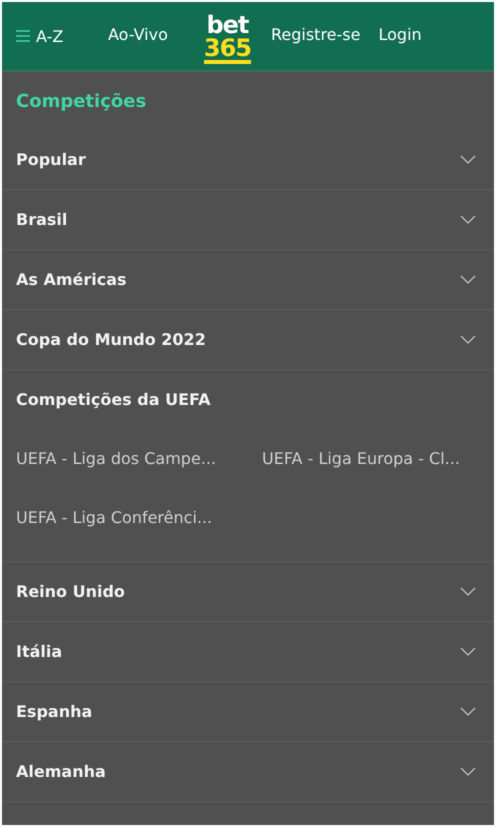 The height and width of the screenshot is (827, 496). I want to click on logo: bet 365, so click(227, 36).